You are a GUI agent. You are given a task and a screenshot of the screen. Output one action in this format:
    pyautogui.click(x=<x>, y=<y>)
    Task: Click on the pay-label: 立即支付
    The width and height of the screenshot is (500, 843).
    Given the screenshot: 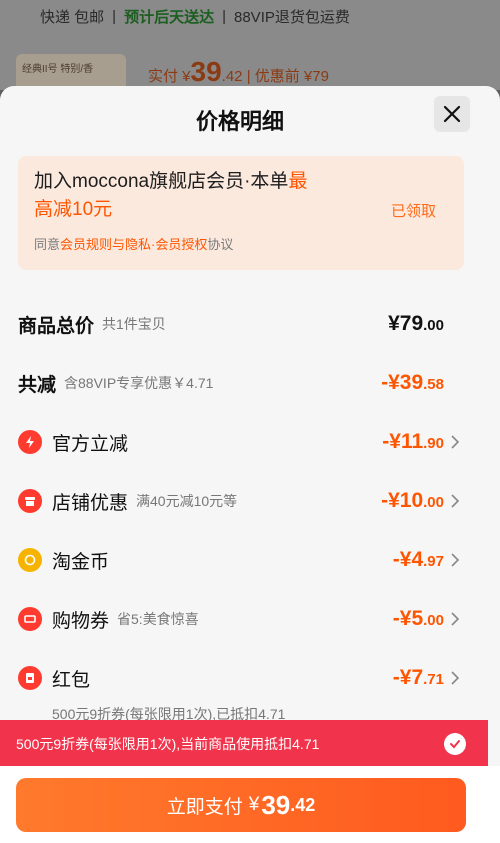 What is the action you would take?
    pyautogui.click(x=204, y=807)
    